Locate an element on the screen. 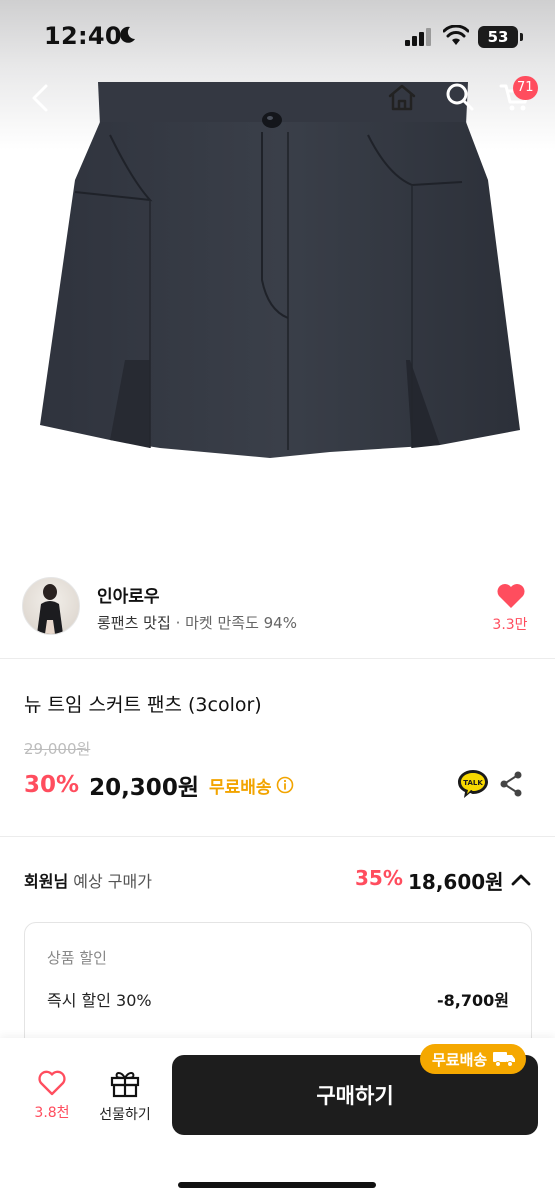 The image size is (555, 1200). battery-level: 53 is located at coordinates (498, 37).